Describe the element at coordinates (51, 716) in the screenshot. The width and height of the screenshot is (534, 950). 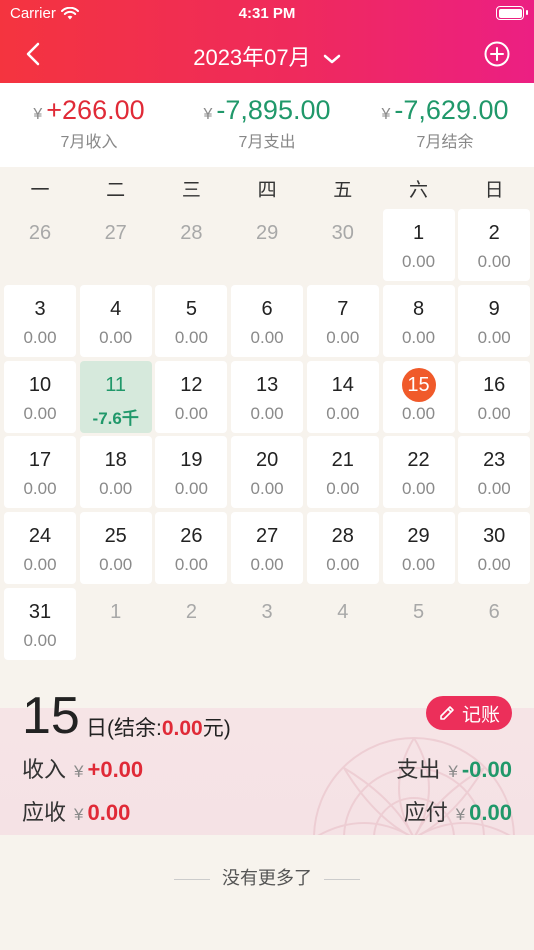
I see `selected-day-number: 15` at that location.